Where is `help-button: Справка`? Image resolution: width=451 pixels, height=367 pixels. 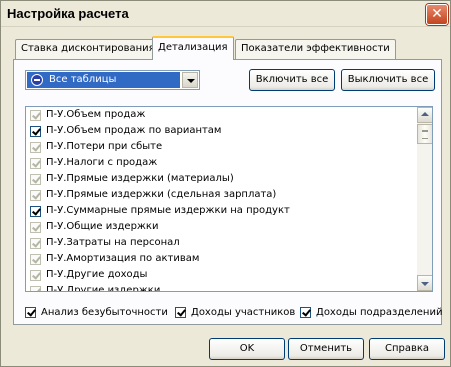 help-button: Справка is located at coordinates (407, 349).